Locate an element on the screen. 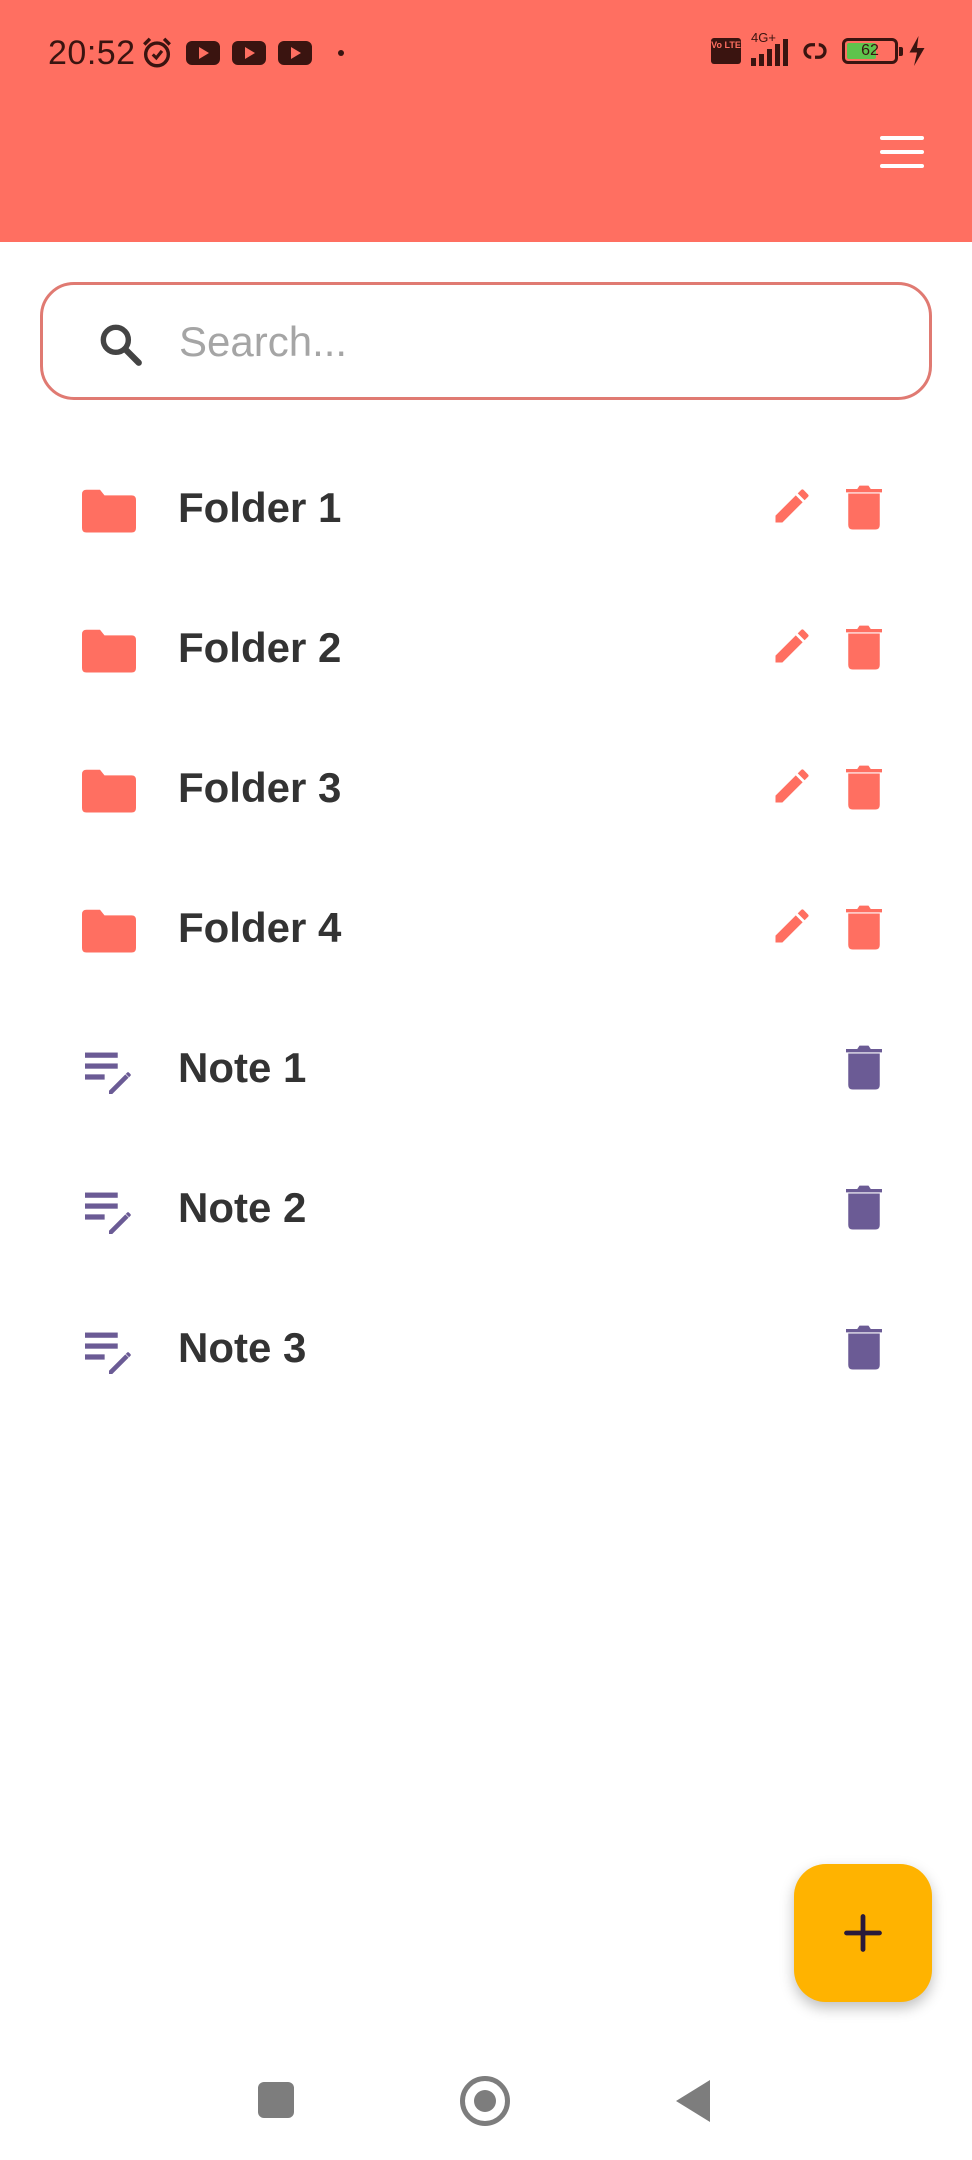 The image size is (972, 2160). folder-row: Folder 4 is located at coordinates (486, 930).